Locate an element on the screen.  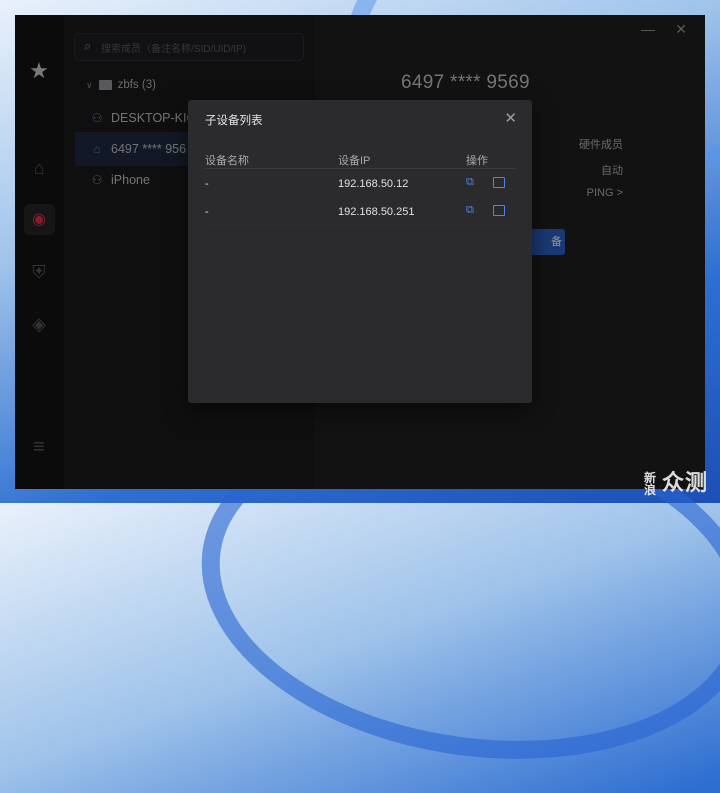
dialog-title: 子设备列表 is located at coordinates (234, 121).